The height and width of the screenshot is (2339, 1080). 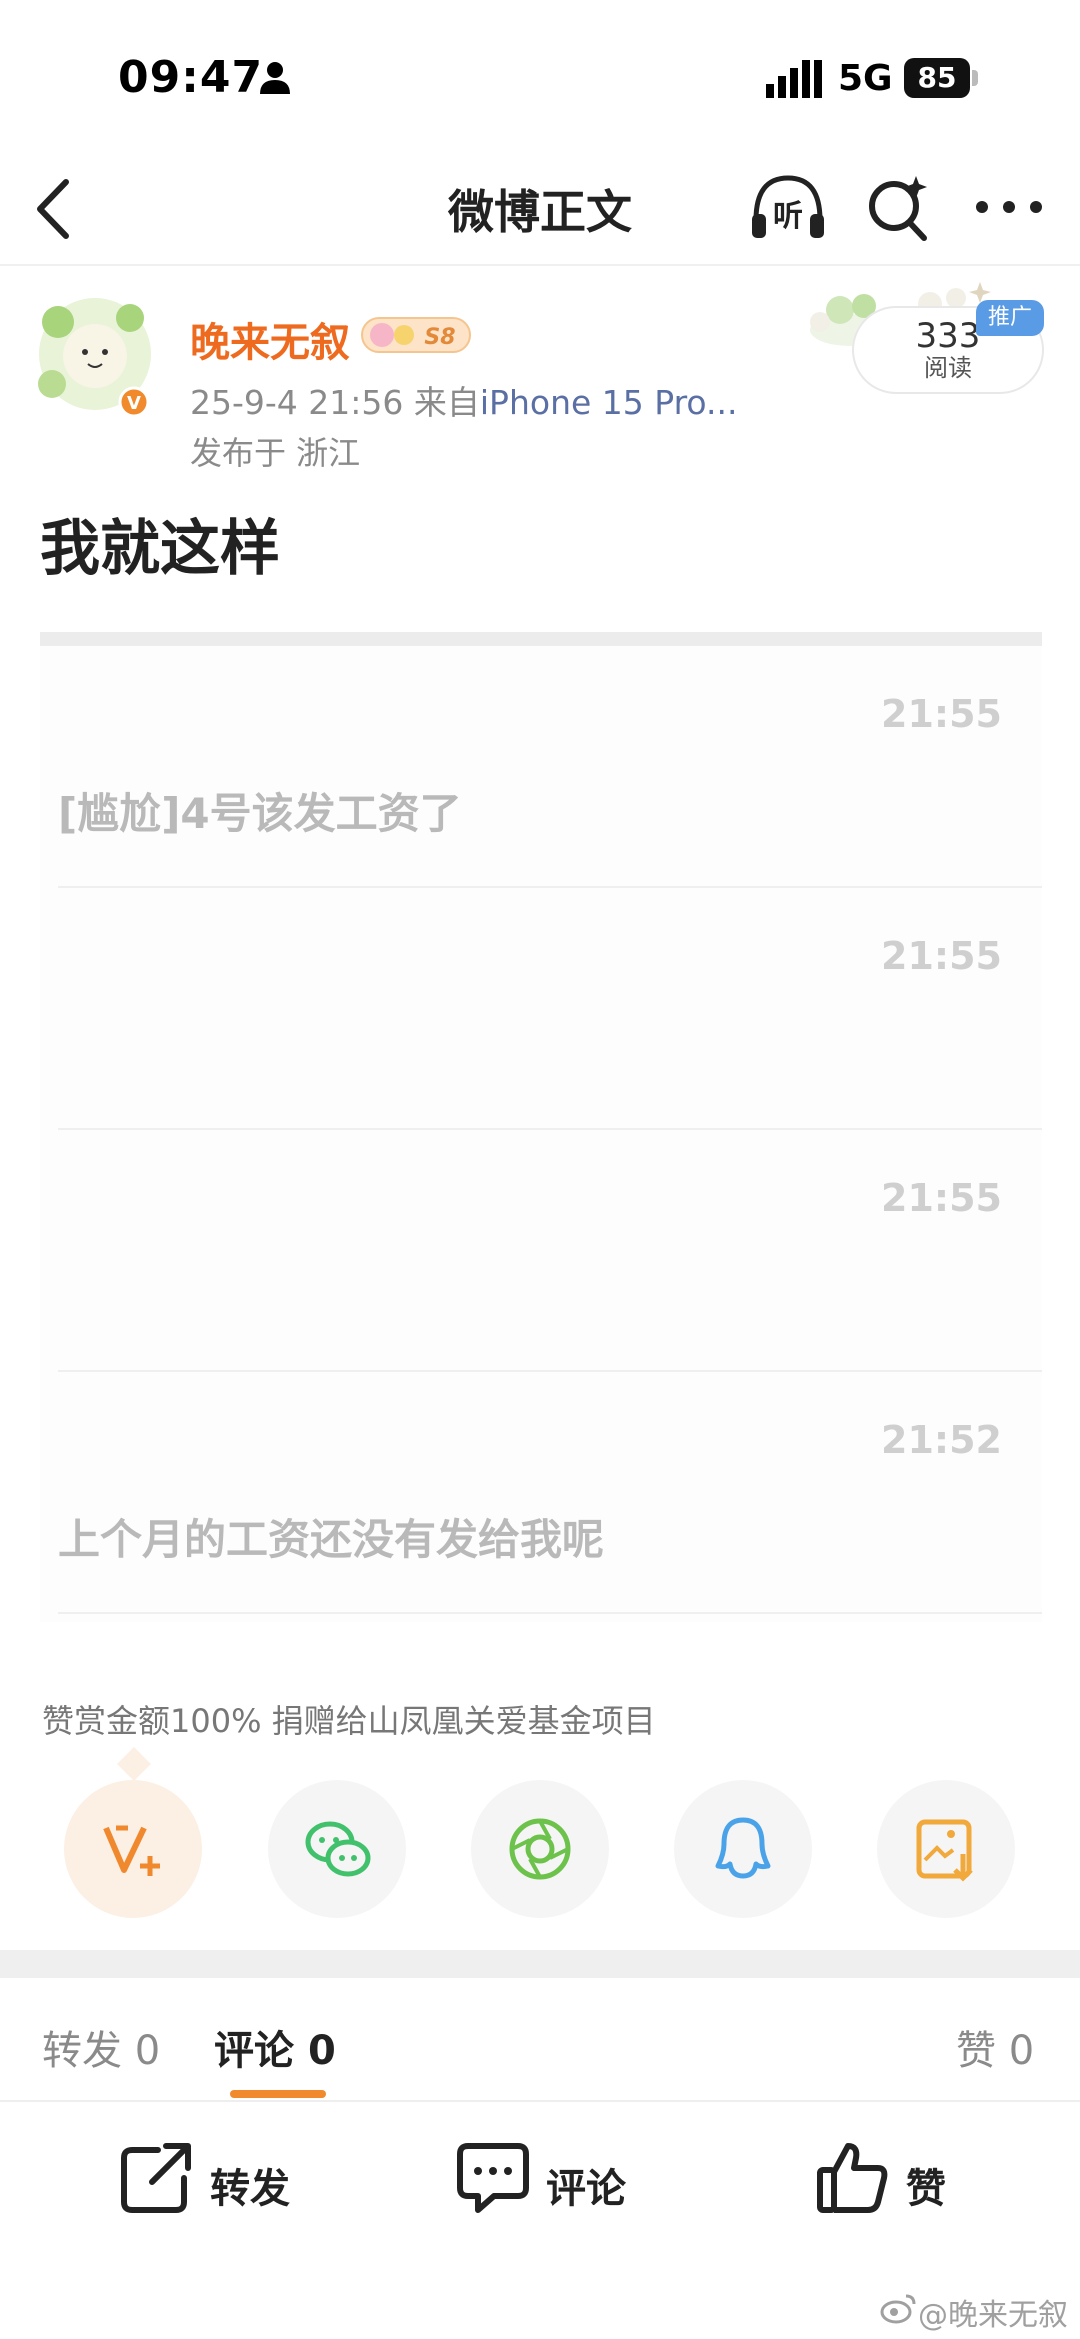 What do you see at coordinates (926, 2189) in the screenshot?
I see `like-label: 赞` at bounding box center [926, 2189].